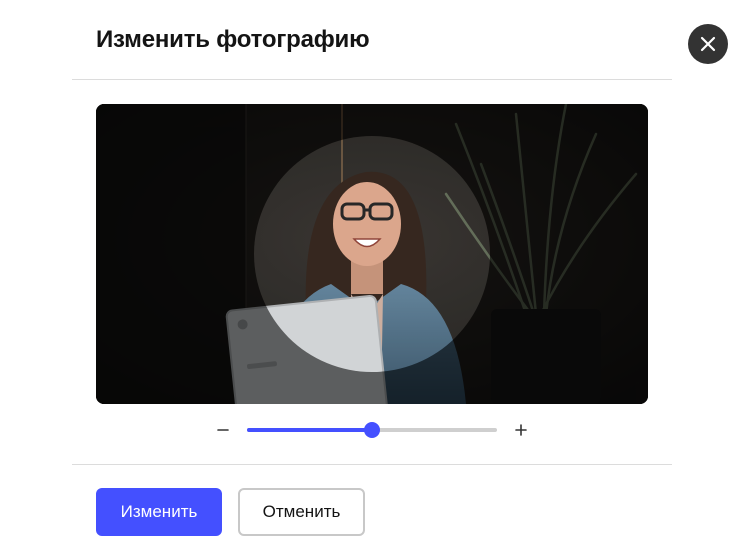  Describe the element at coordinates (372, 79) in the screenshot. I see `header-divider` at that location.